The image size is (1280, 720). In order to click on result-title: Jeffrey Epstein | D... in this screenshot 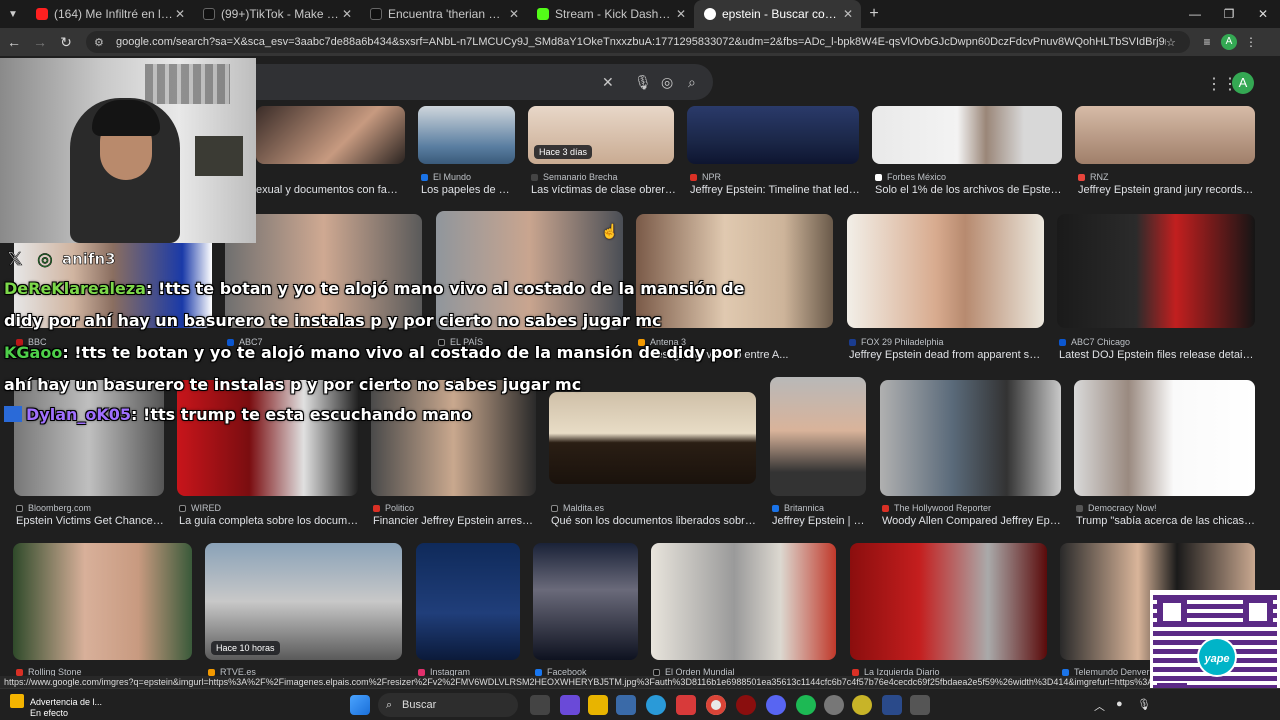, I will do `click(819, 521)`.